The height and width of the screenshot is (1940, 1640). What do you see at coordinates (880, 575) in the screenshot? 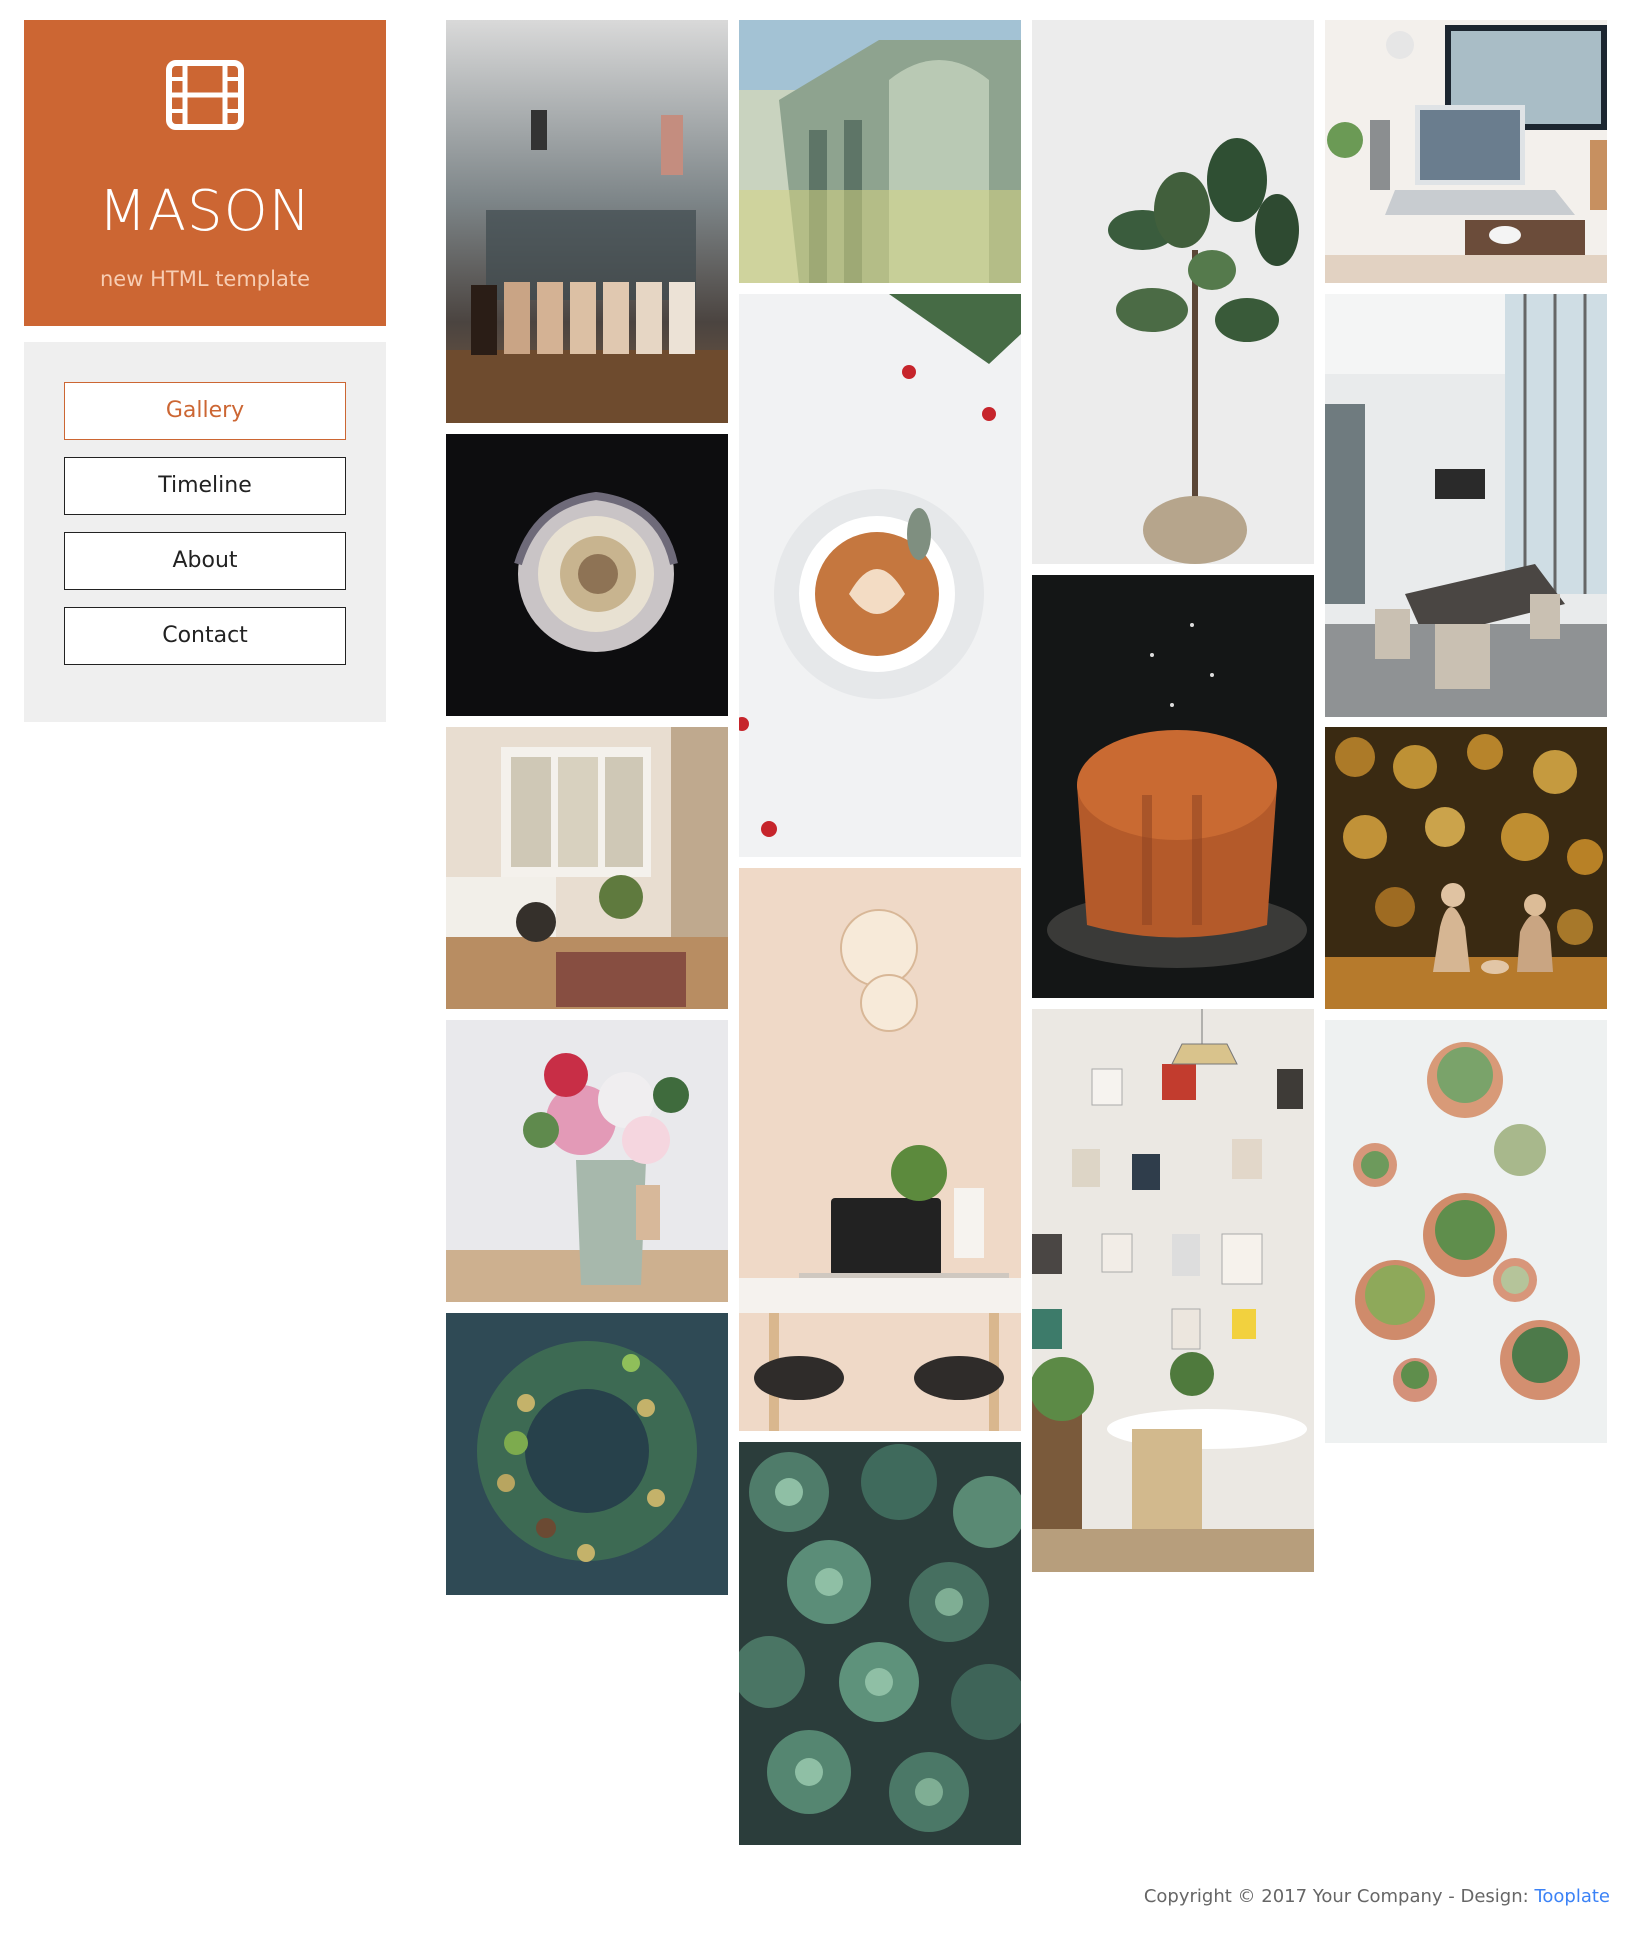
I see `photo-latte-art` at bounding box center [880, 575].